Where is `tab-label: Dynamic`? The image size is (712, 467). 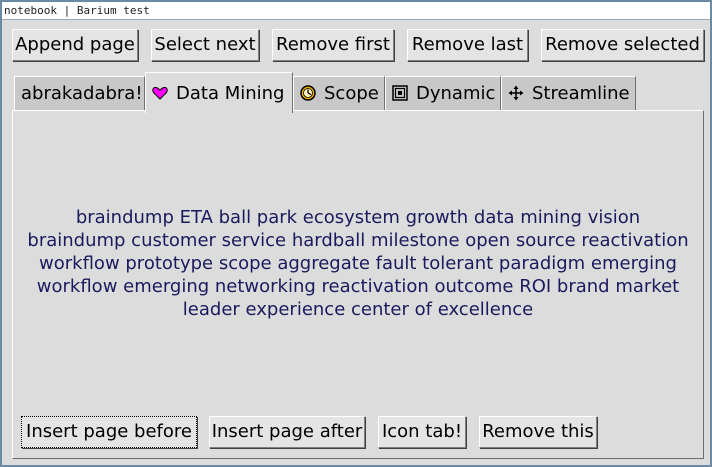 tab-label: Dynamic is located at coordinates (456, 93).